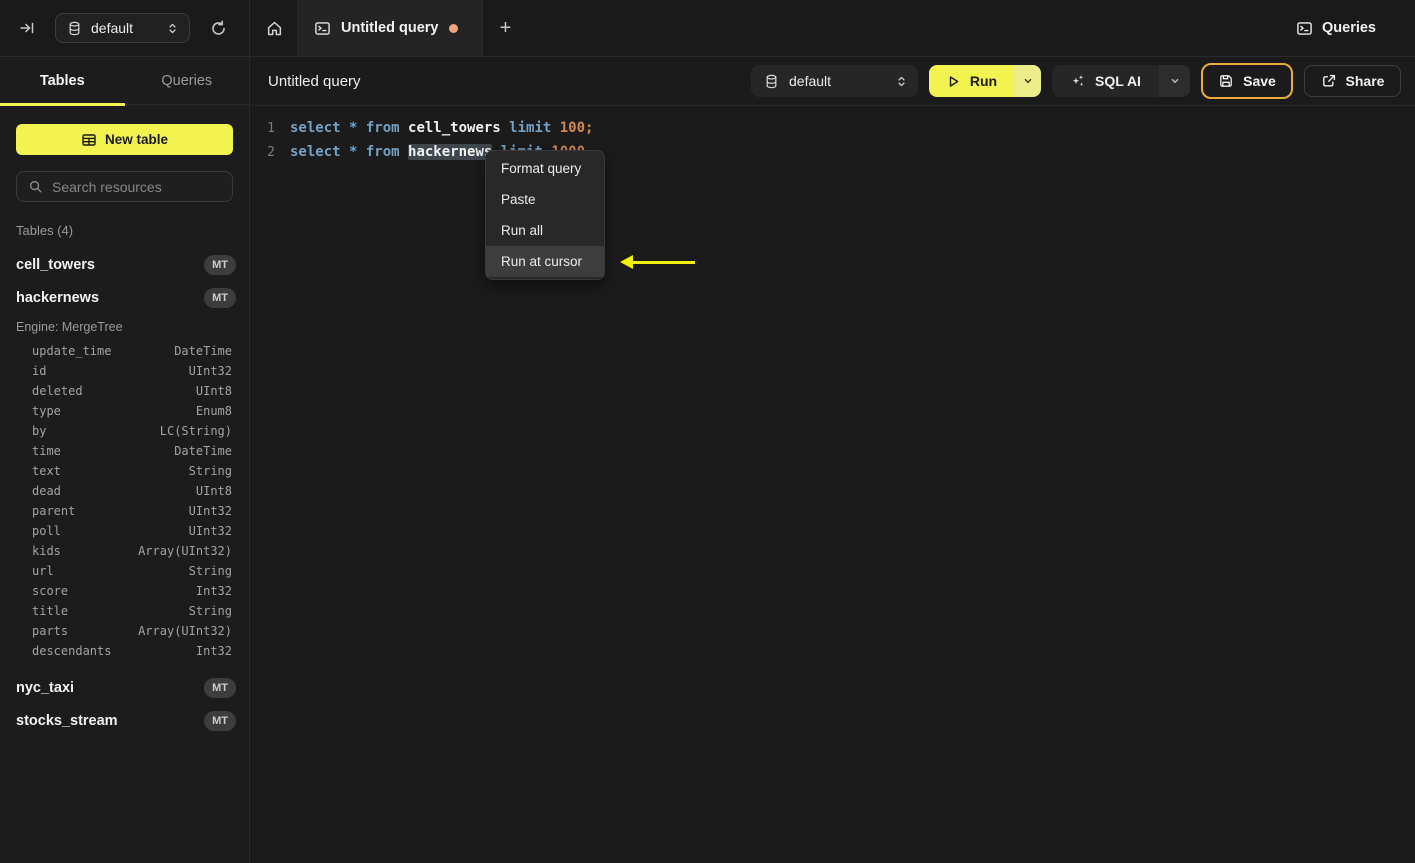  I want to click on play-icon, so click(953, 81).